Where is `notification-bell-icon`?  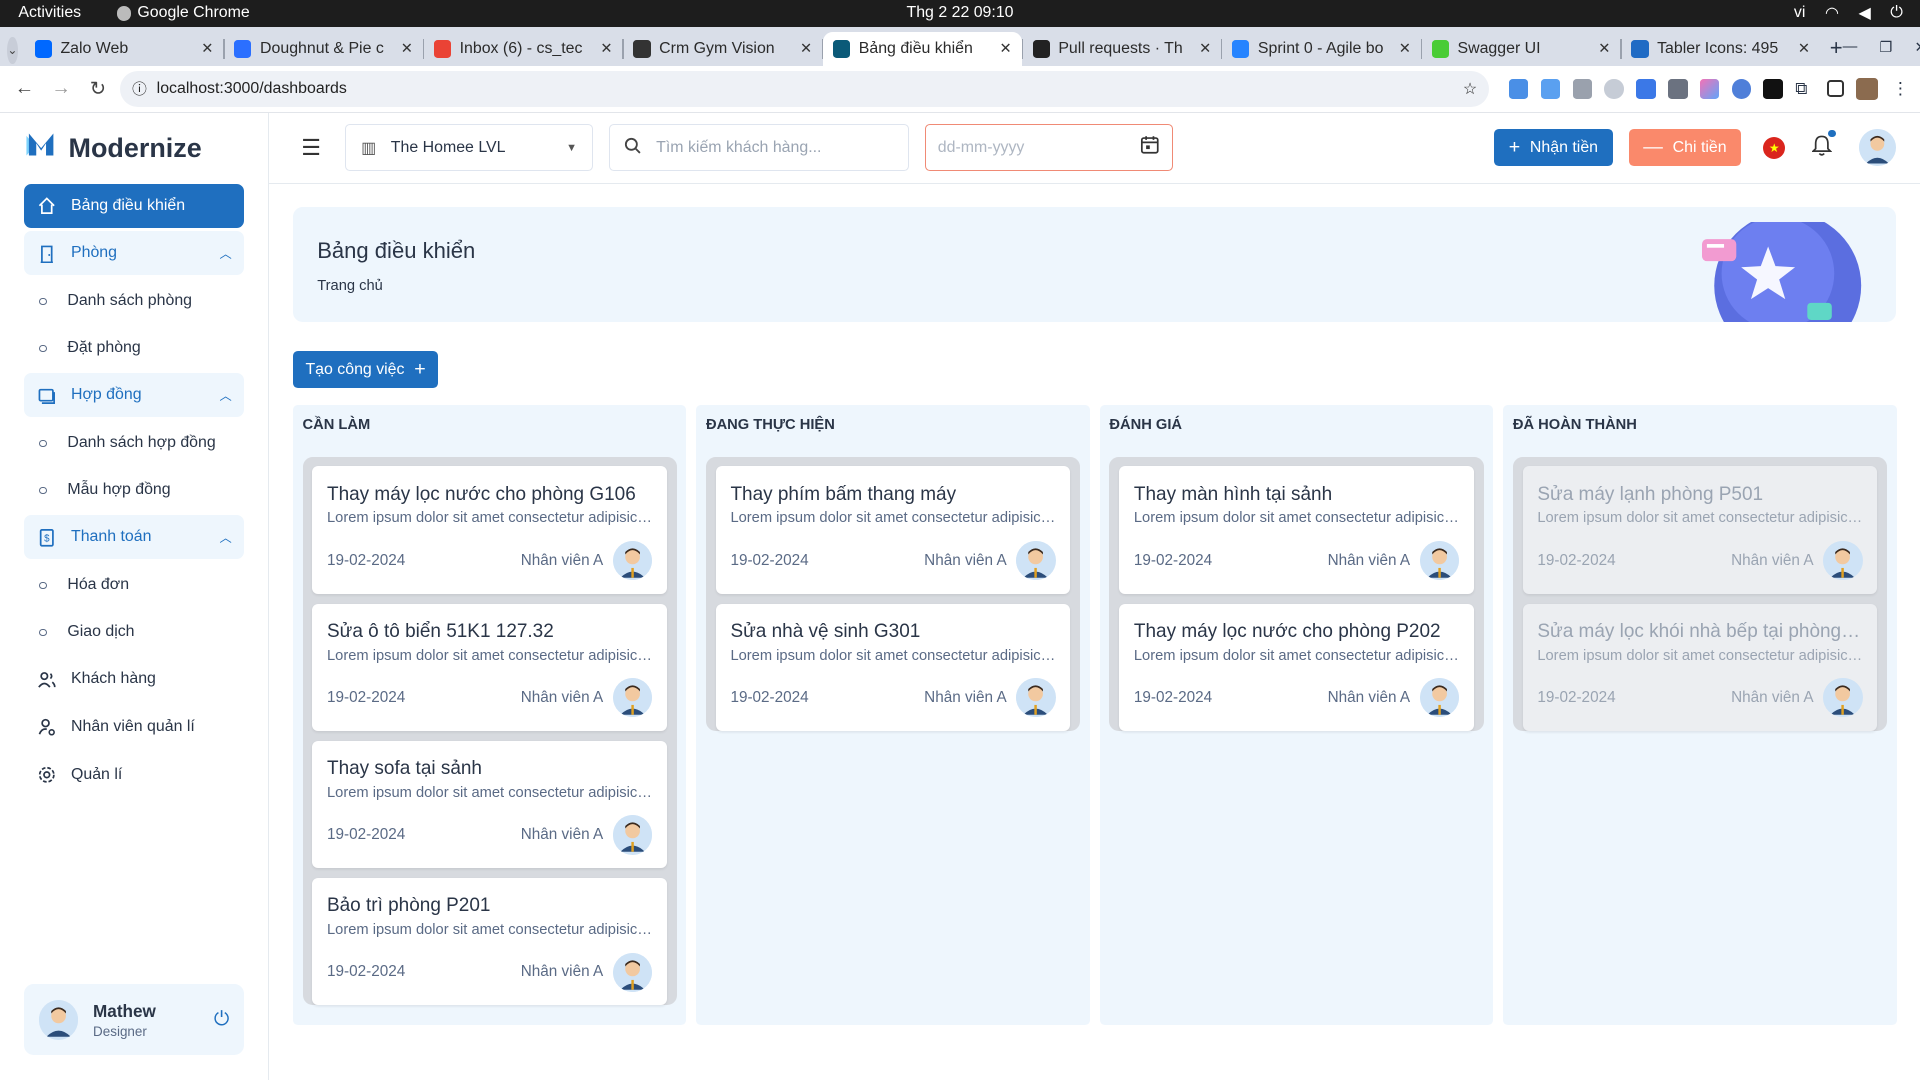
notification-bell-icon is located at coordinates (1823, 145).